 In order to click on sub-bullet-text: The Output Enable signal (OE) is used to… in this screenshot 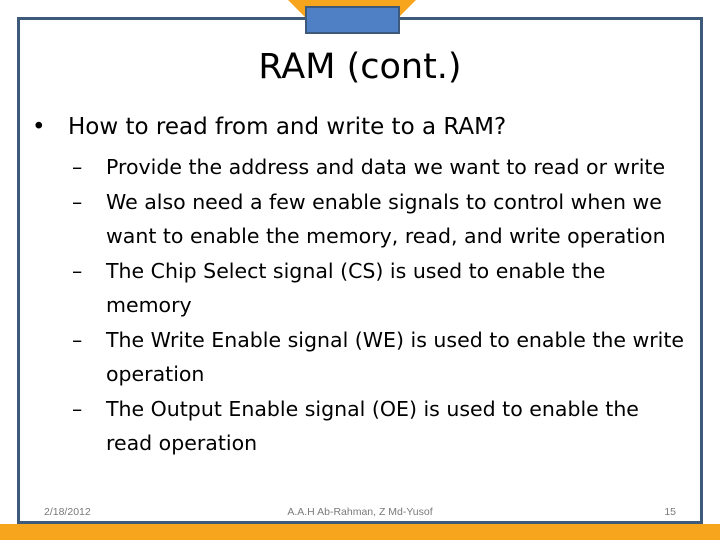, I will do `click(372, 426)`.